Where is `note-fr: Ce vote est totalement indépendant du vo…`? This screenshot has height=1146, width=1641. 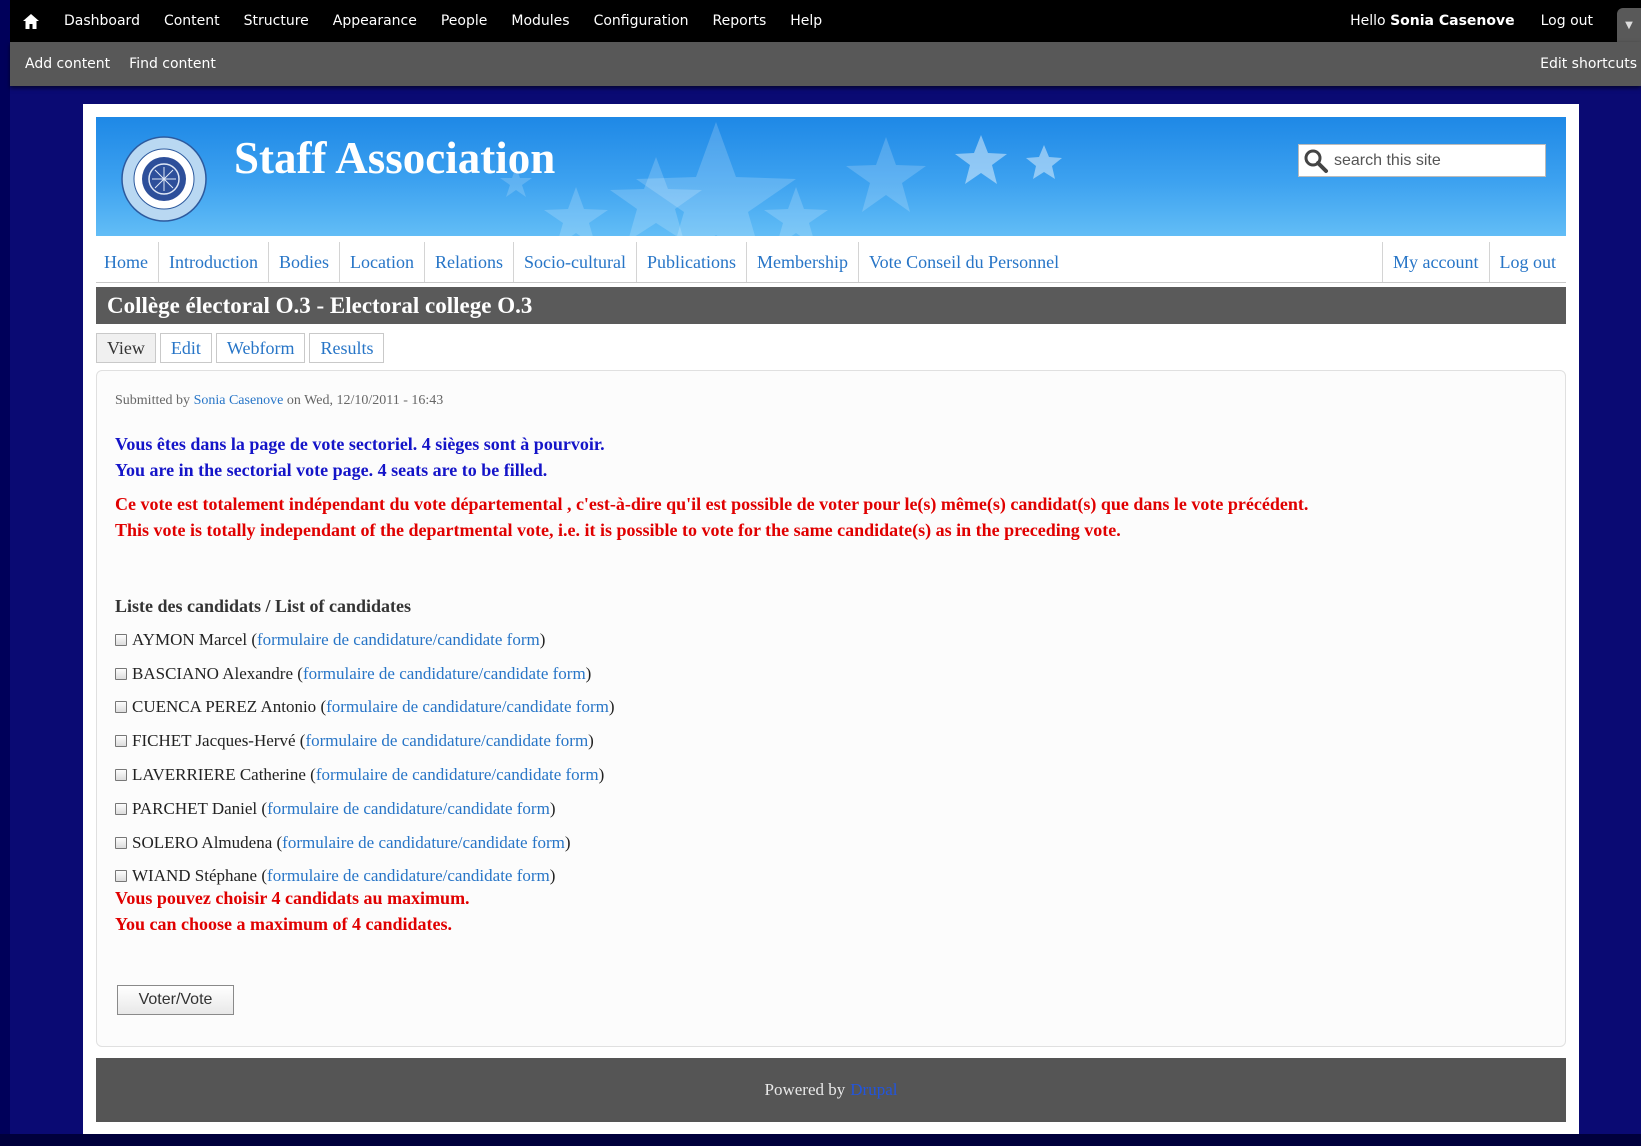
note-fr: Ce vote est totalement indépendant du vo… is located at coordinates (712, 504).